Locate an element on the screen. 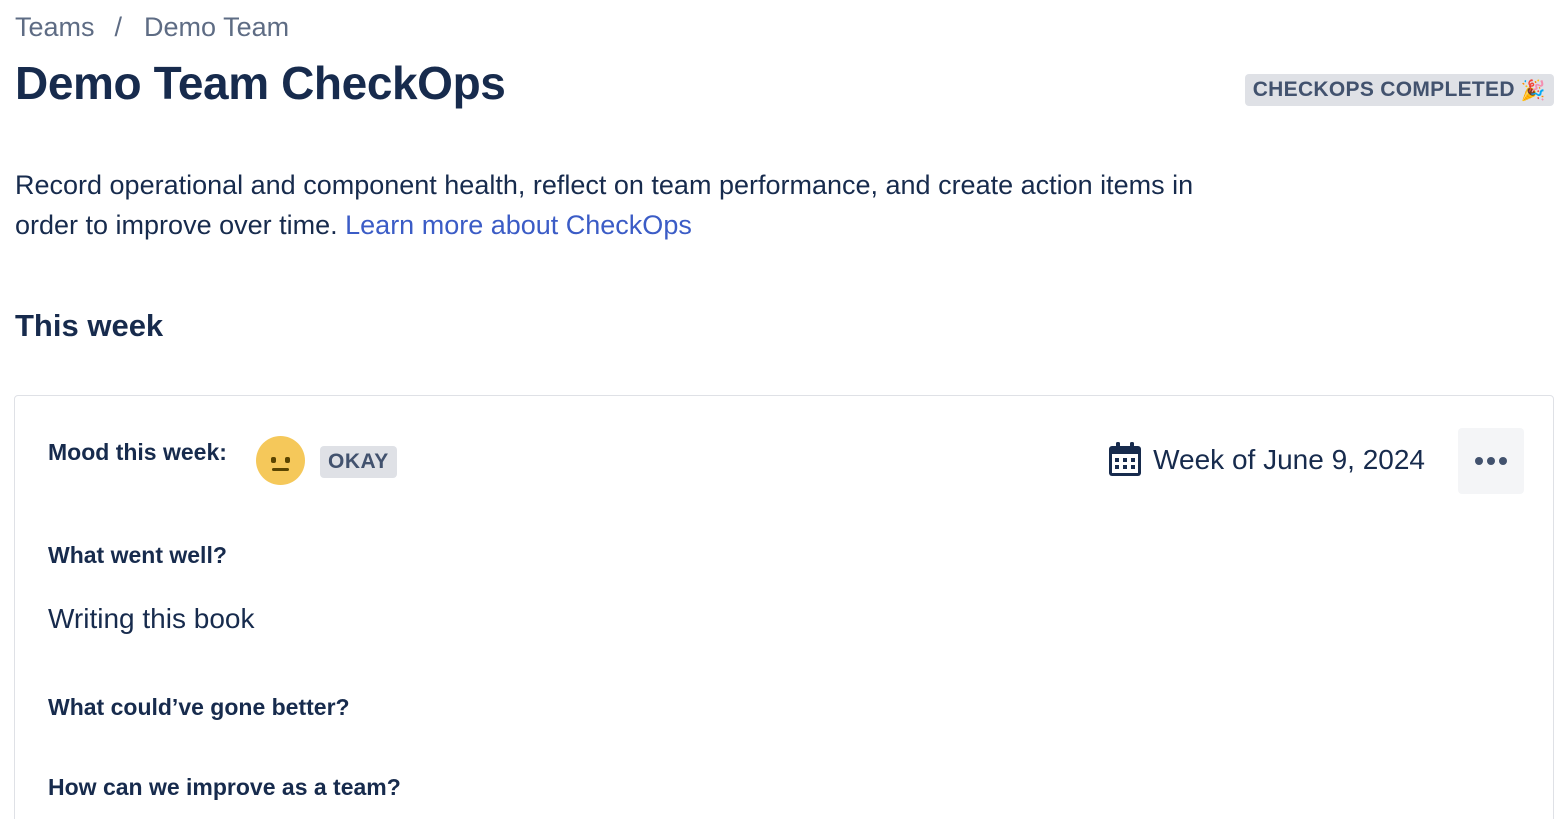  calendar-icon is located at coordinates (1125, 459).